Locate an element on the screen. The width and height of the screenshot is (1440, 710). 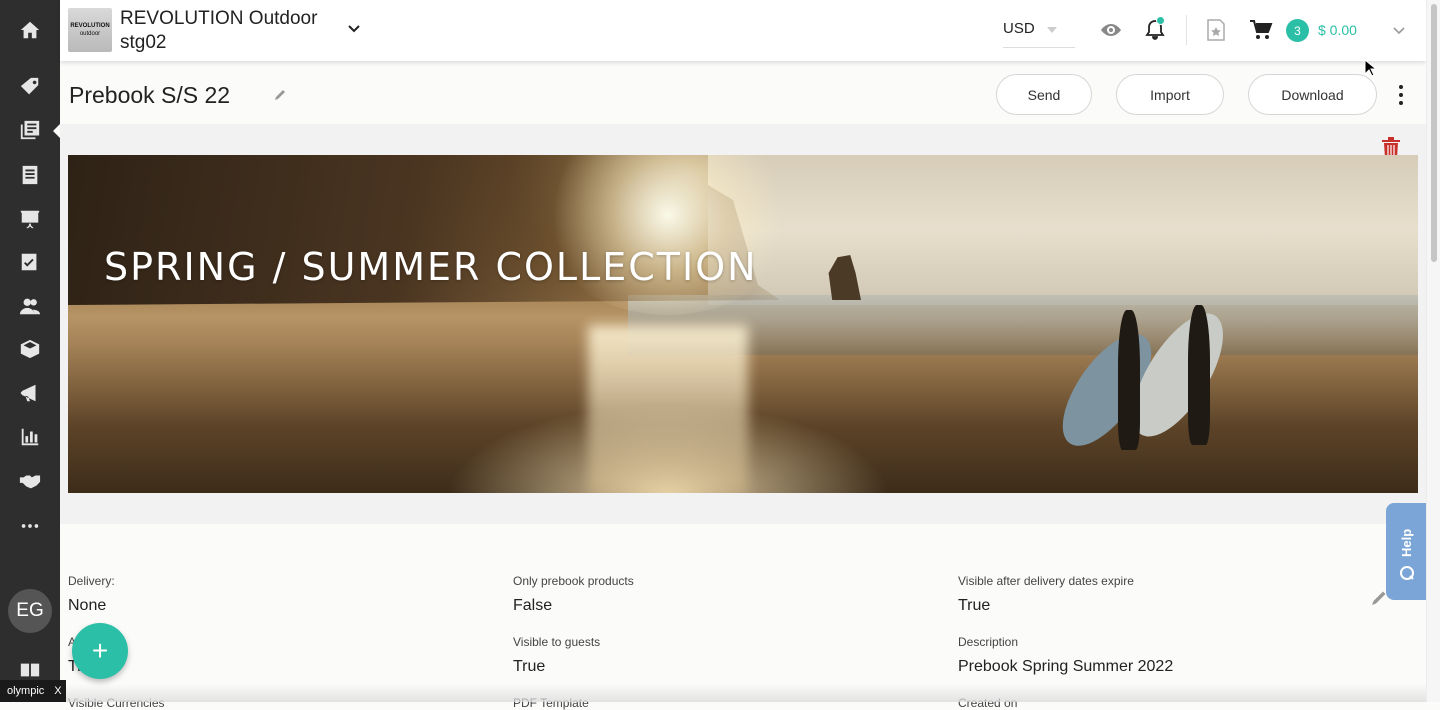
visible-after-value: True is located at coordinates (974, 605).